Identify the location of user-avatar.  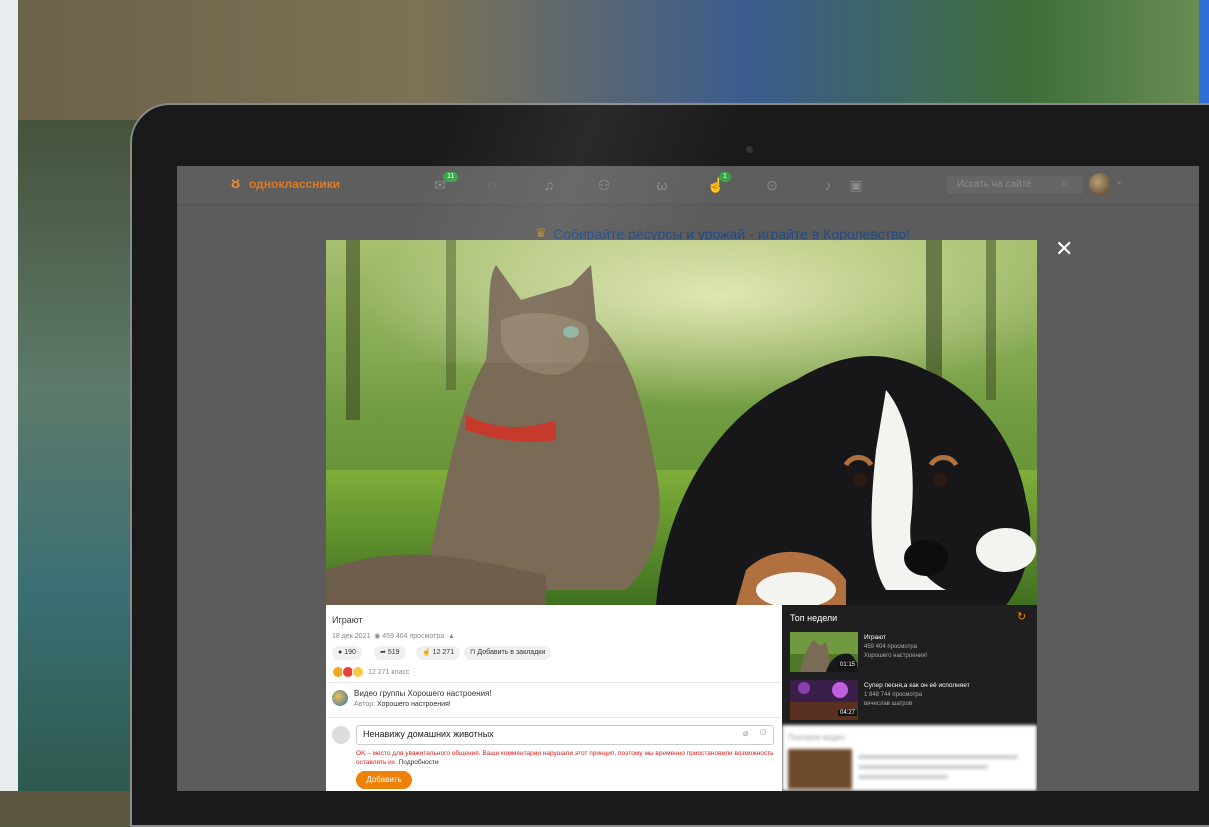
(1100, 184).